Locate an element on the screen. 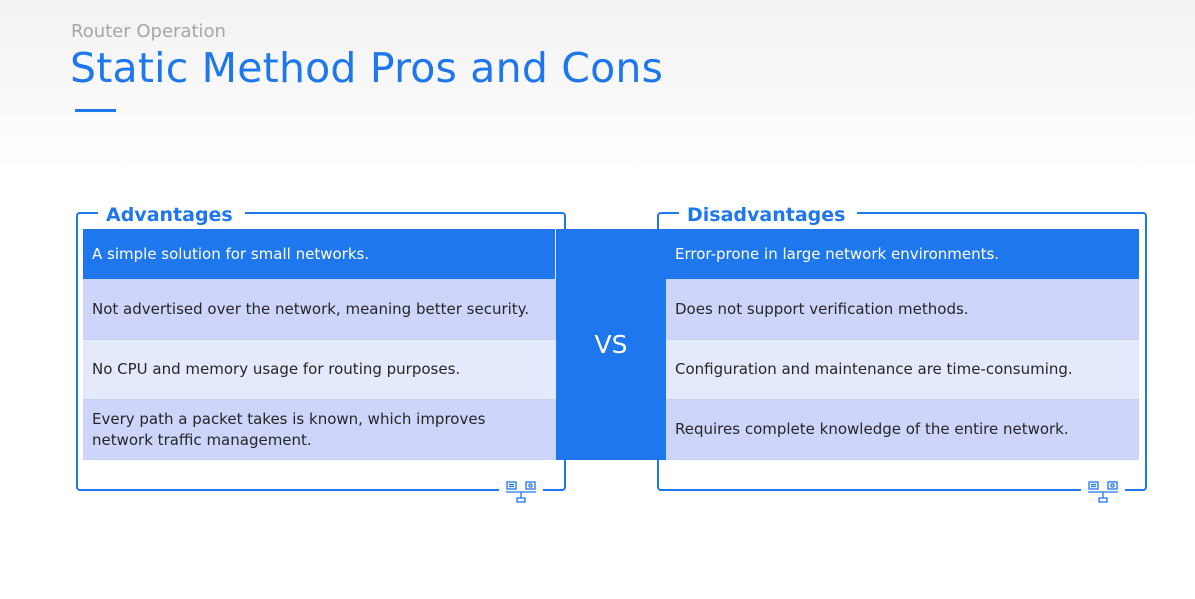 Image resolution: width=1195 pixels, height=599 pixels. versus-label: VS is located at coordinates (611, 344).